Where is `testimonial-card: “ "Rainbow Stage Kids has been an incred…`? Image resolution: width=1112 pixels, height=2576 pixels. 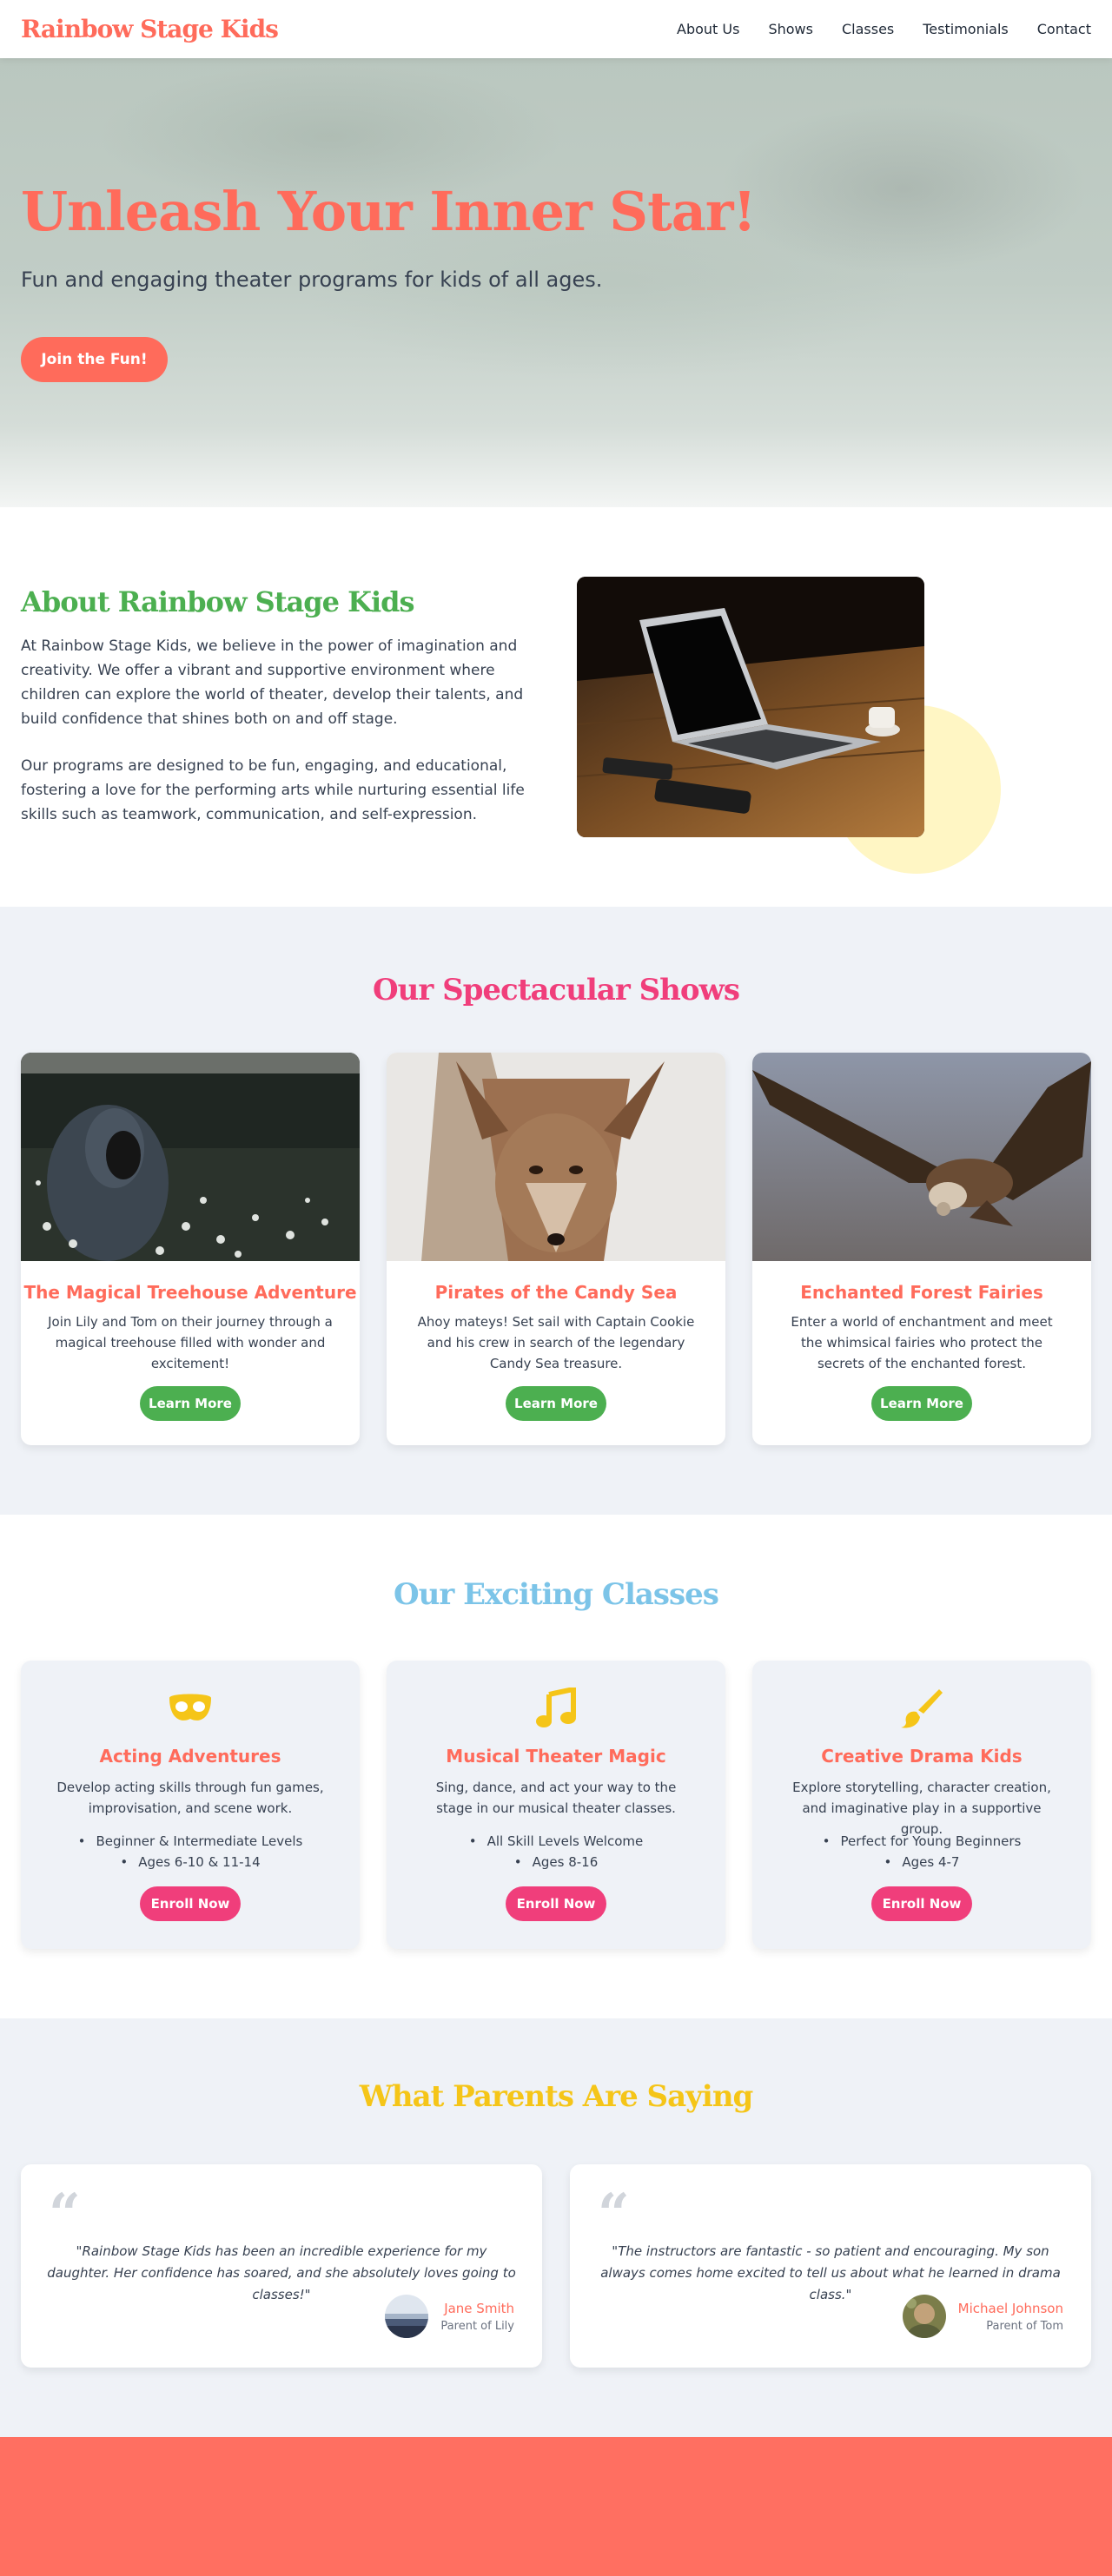
testimonial-card: “ "Rainbow Stage Kids has been an incred… is located at coordinates (281, 2266).